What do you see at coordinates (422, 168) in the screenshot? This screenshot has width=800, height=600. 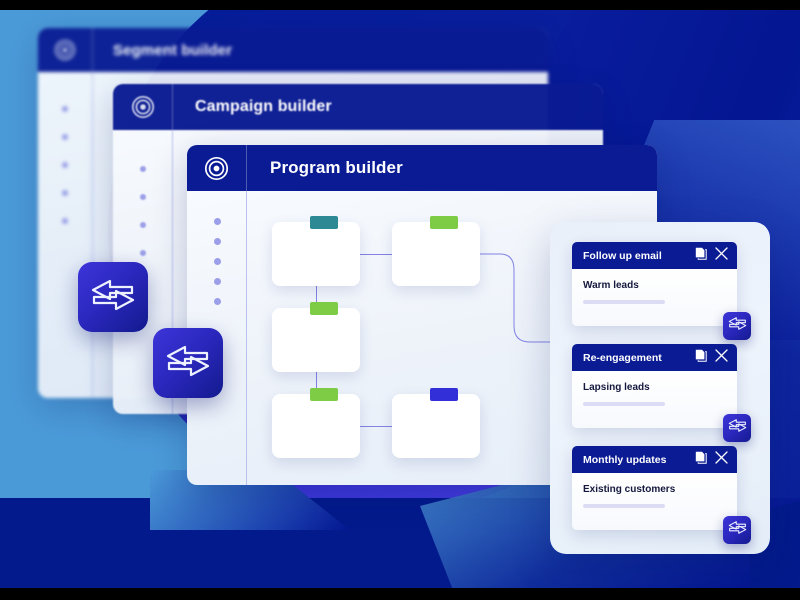 I see `program-builder-titlebar: Program builder` at bounding box center [422, 168].